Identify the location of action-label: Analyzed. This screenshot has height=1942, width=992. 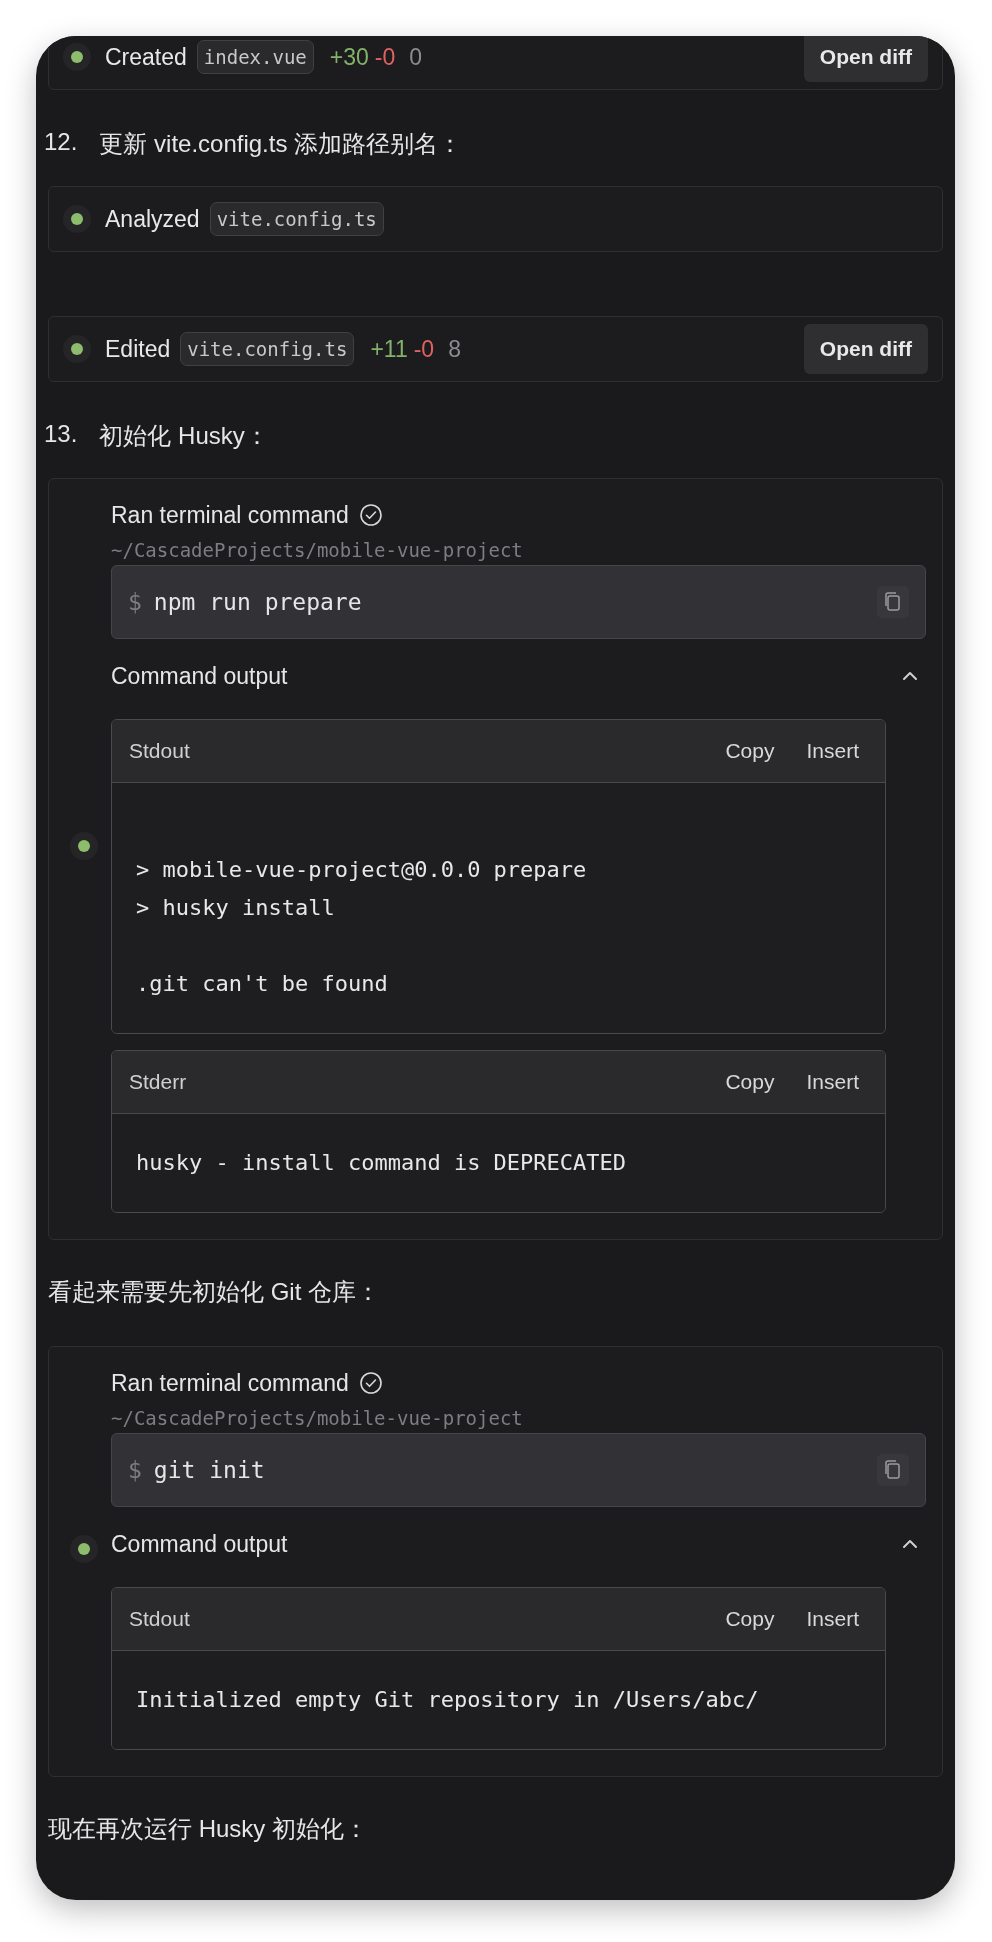
(152, 219).